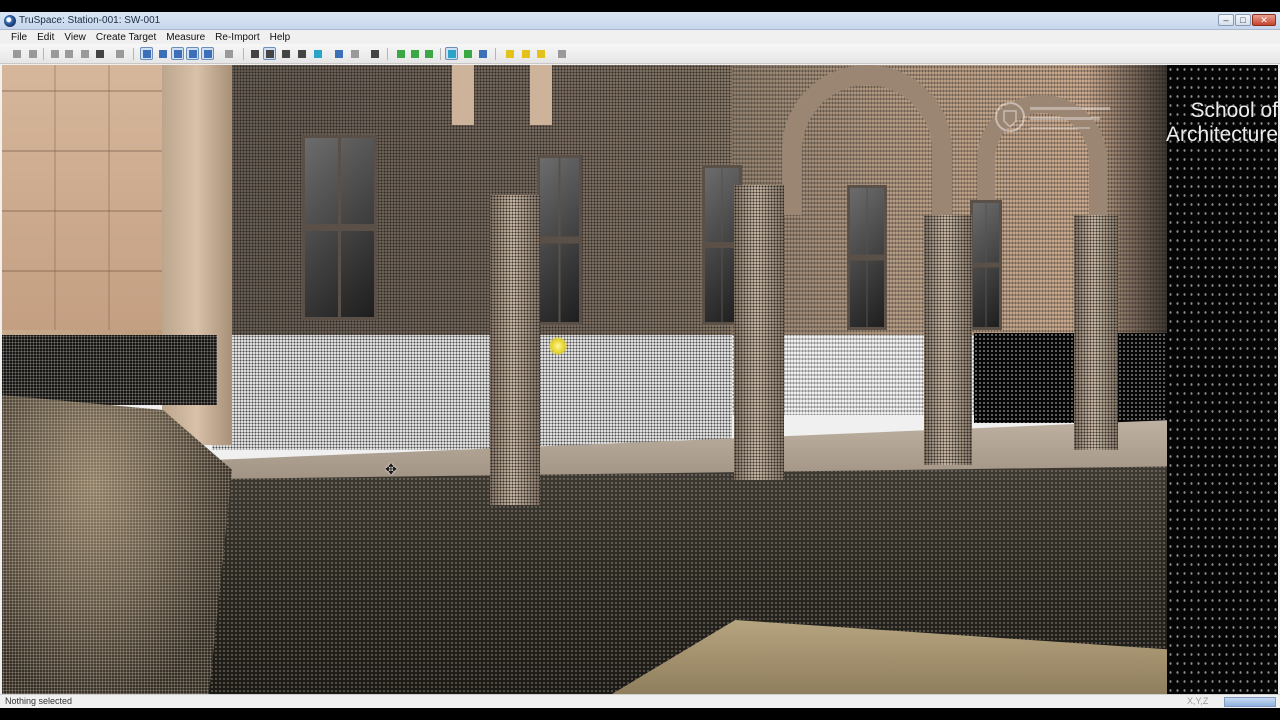  Describe the element at coordinates (228, 53) in the screenshot. I see `layers-icon` at that location.